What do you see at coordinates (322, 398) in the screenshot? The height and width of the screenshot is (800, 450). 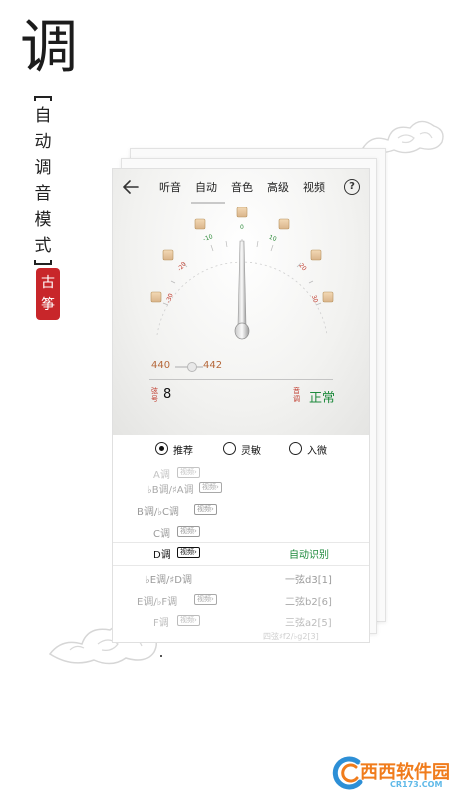 I see `tuning-status: 正常` at bounding box center [322, 398].